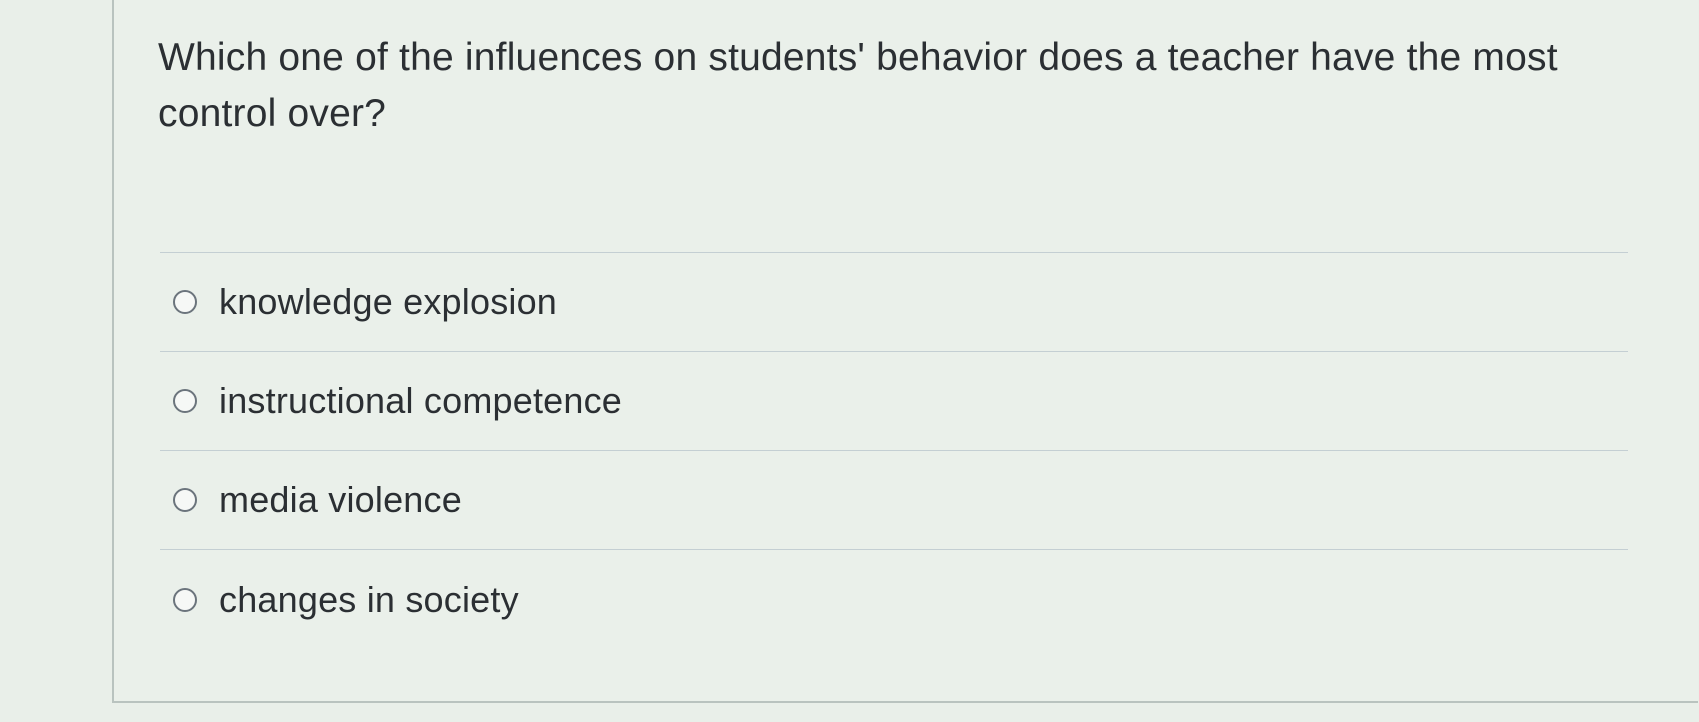 The width and height of the screenshot is (1699, 722). I want to click on option-label: instructional competence, so click(421, 400).